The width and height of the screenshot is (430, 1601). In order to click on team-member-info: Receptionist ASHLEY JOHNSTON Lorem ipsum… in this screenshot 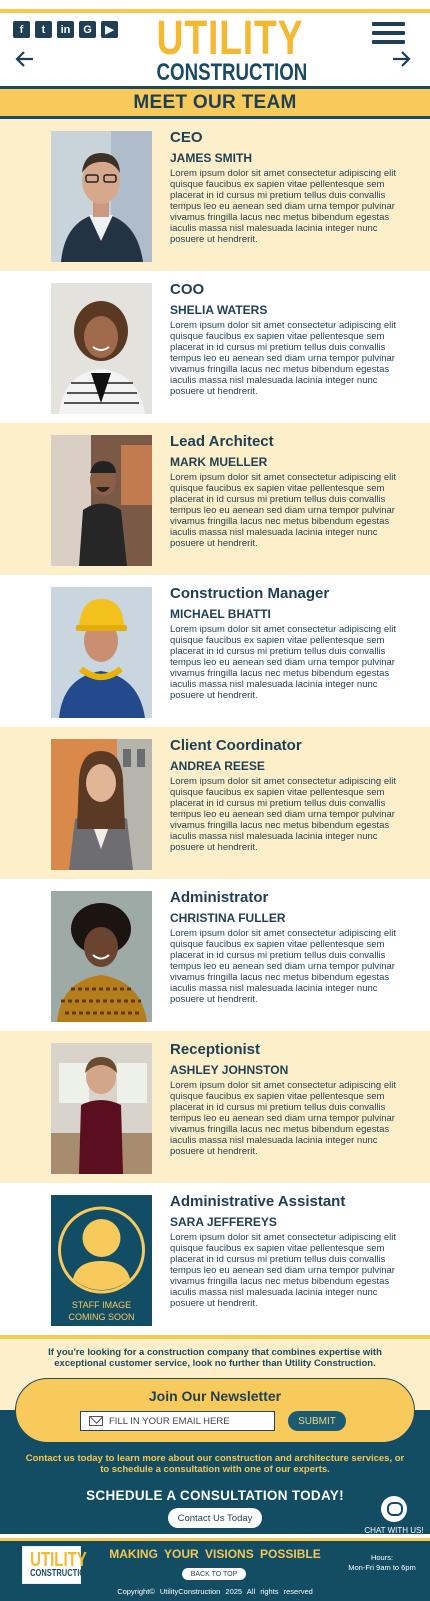, I will do `click(284, 1099)`.